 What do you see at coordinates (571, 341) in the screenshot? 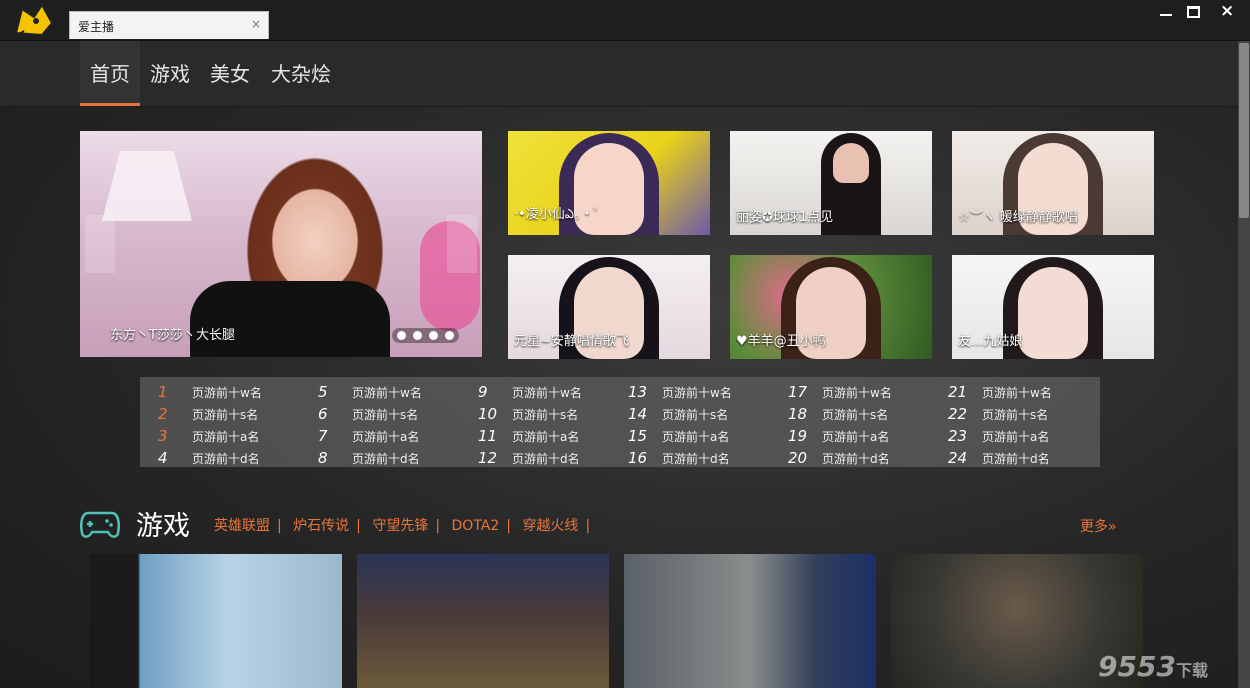
I see `thumb-caption: 元星~安静唱情歌飞` at bounding box center [571, 341].